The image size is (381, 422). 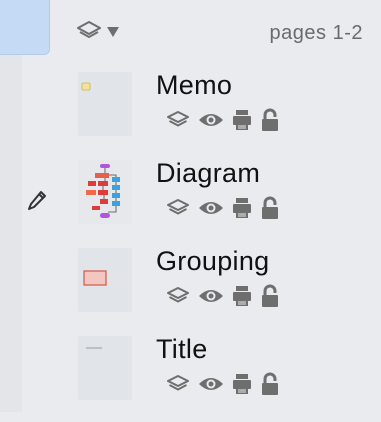 What do you see at coordinates (194, 85) in the screenshot?
I see `layer-name: Memo` at bounding box center [194, 85].